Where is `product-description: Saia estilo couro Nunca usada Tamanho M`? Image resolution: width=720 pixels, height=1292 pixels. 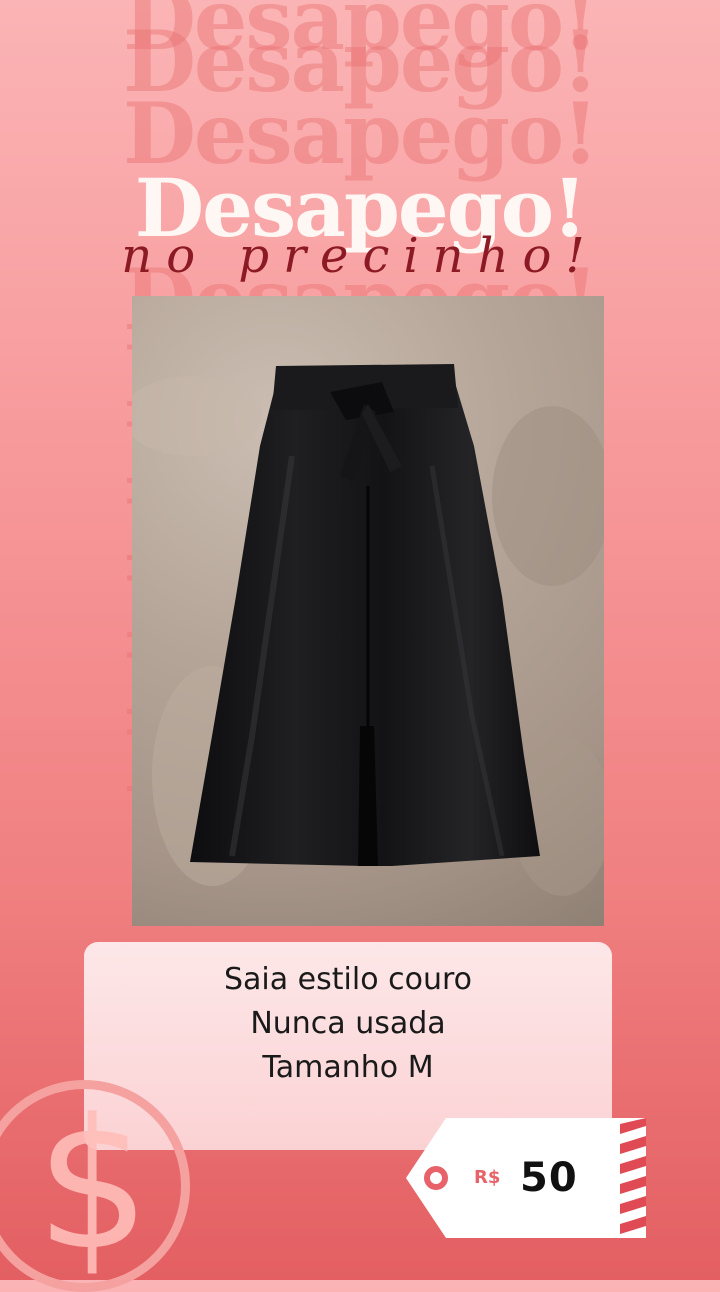 product-description: Saia estilo couro Nunca usada Tamanho M is located at coordinates (348, 1024).